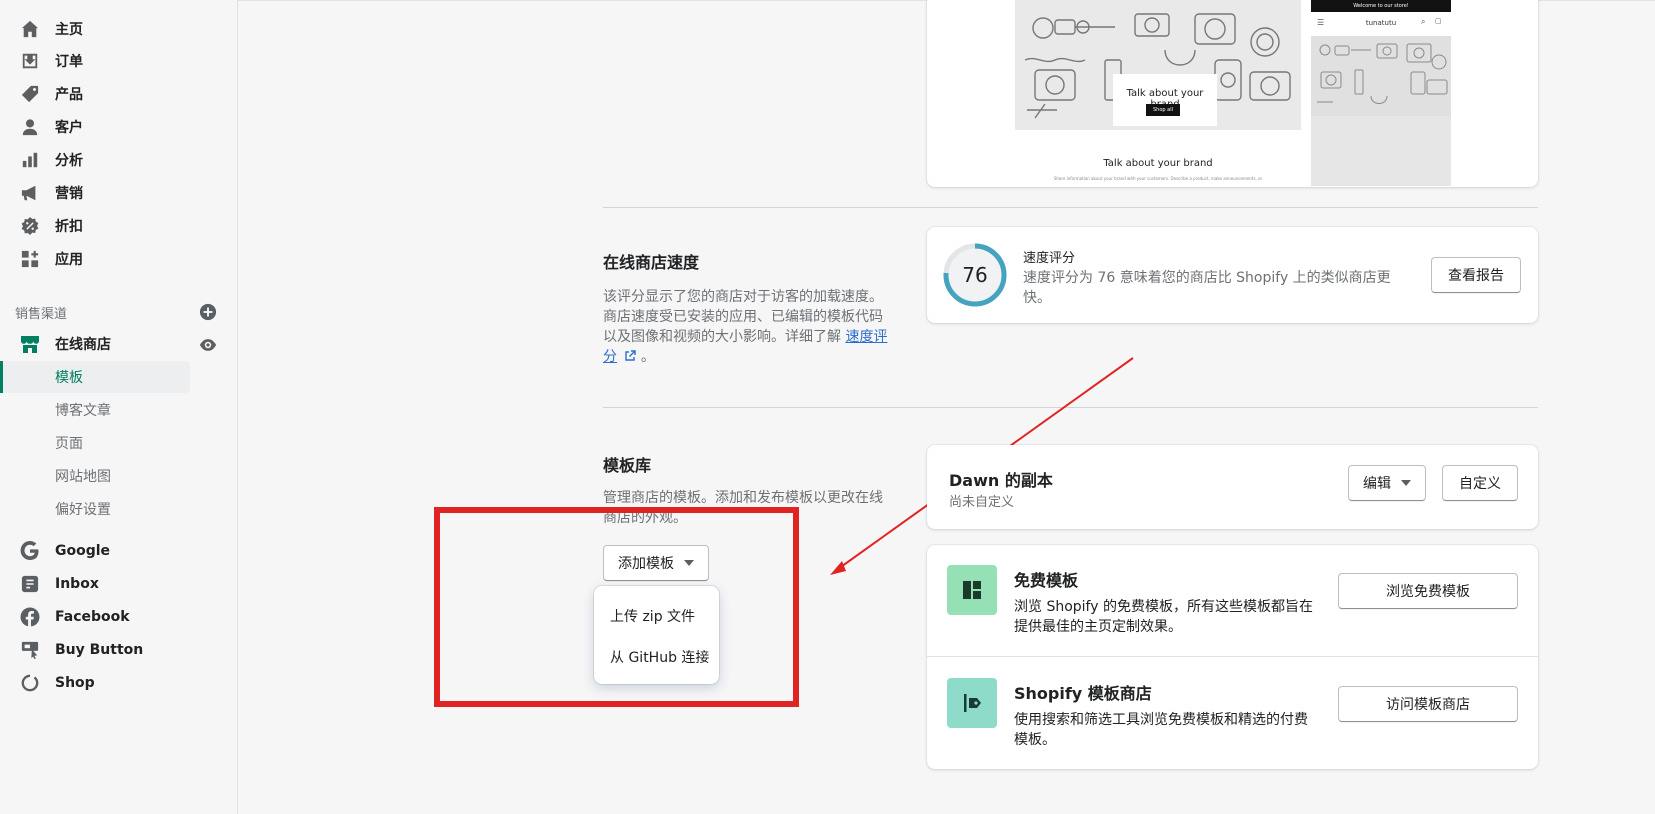 The image size is (1655, 814). What do you see at coordinates (1163, 617) in the screenshot?
I see `free-themes-description: 浏览 Shopify 的免费模板，所有这些模板都旨在提供最佳的主页定制效果。` at bounding box center [1163, 617].